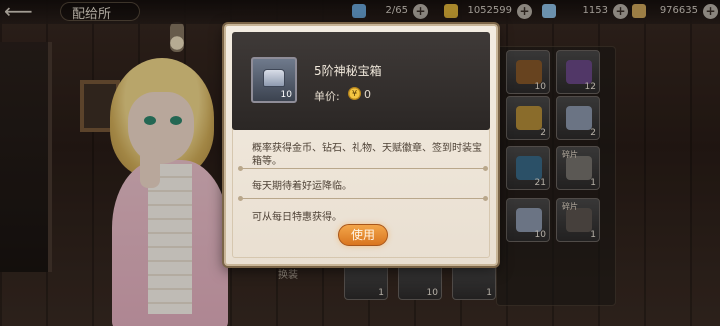  What do you see at coordinates (367, 155) in the screenshot?
I see `item-description: 概率获得金币、钻石、礼物、天赋徽章、签到时装宝箱等。` at bounding box center [367, 155].